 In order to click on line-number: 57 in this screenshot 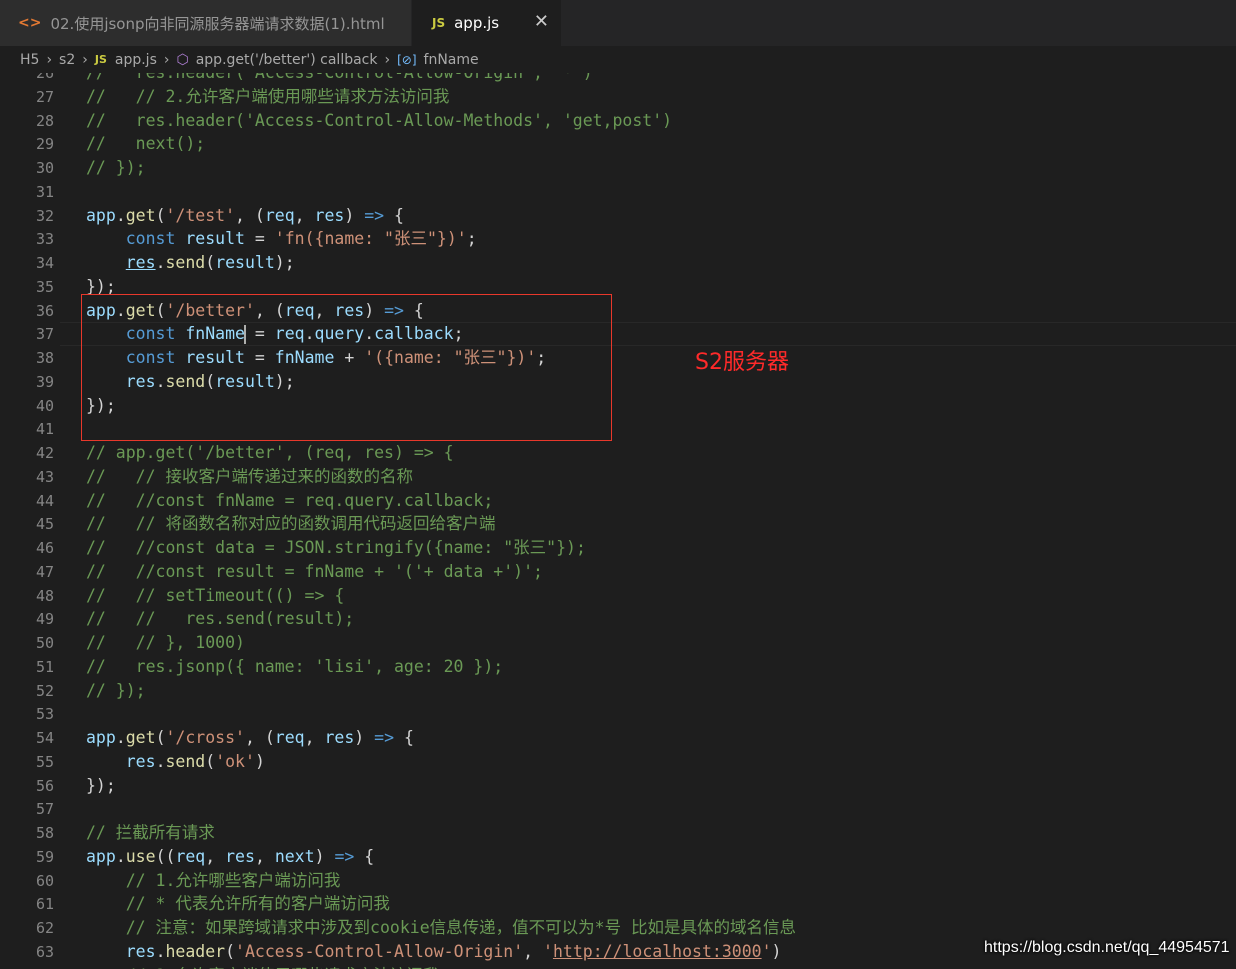, I will do `click(44, 809)`.